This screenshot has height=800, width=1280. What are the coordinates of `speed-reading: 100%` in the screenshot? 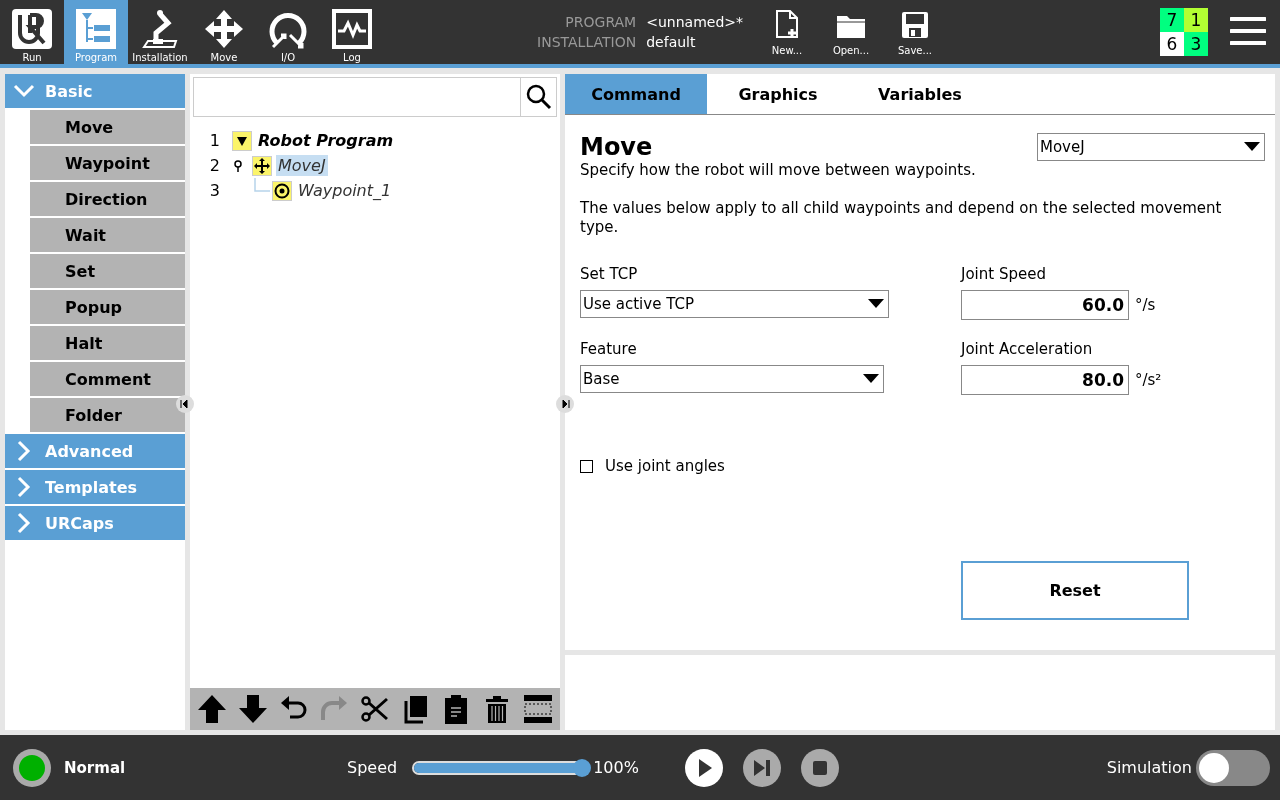 It's located at (616, 767).